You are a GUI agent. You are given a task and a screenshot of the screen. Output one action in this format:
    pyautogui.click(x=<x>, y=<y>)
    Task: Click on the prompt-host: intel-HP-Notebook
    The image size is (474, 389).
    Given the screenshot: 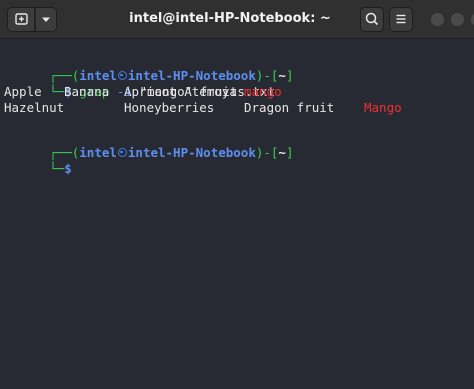 What is the action you would take?
    pyautogui.click(x=191, y=152)
    